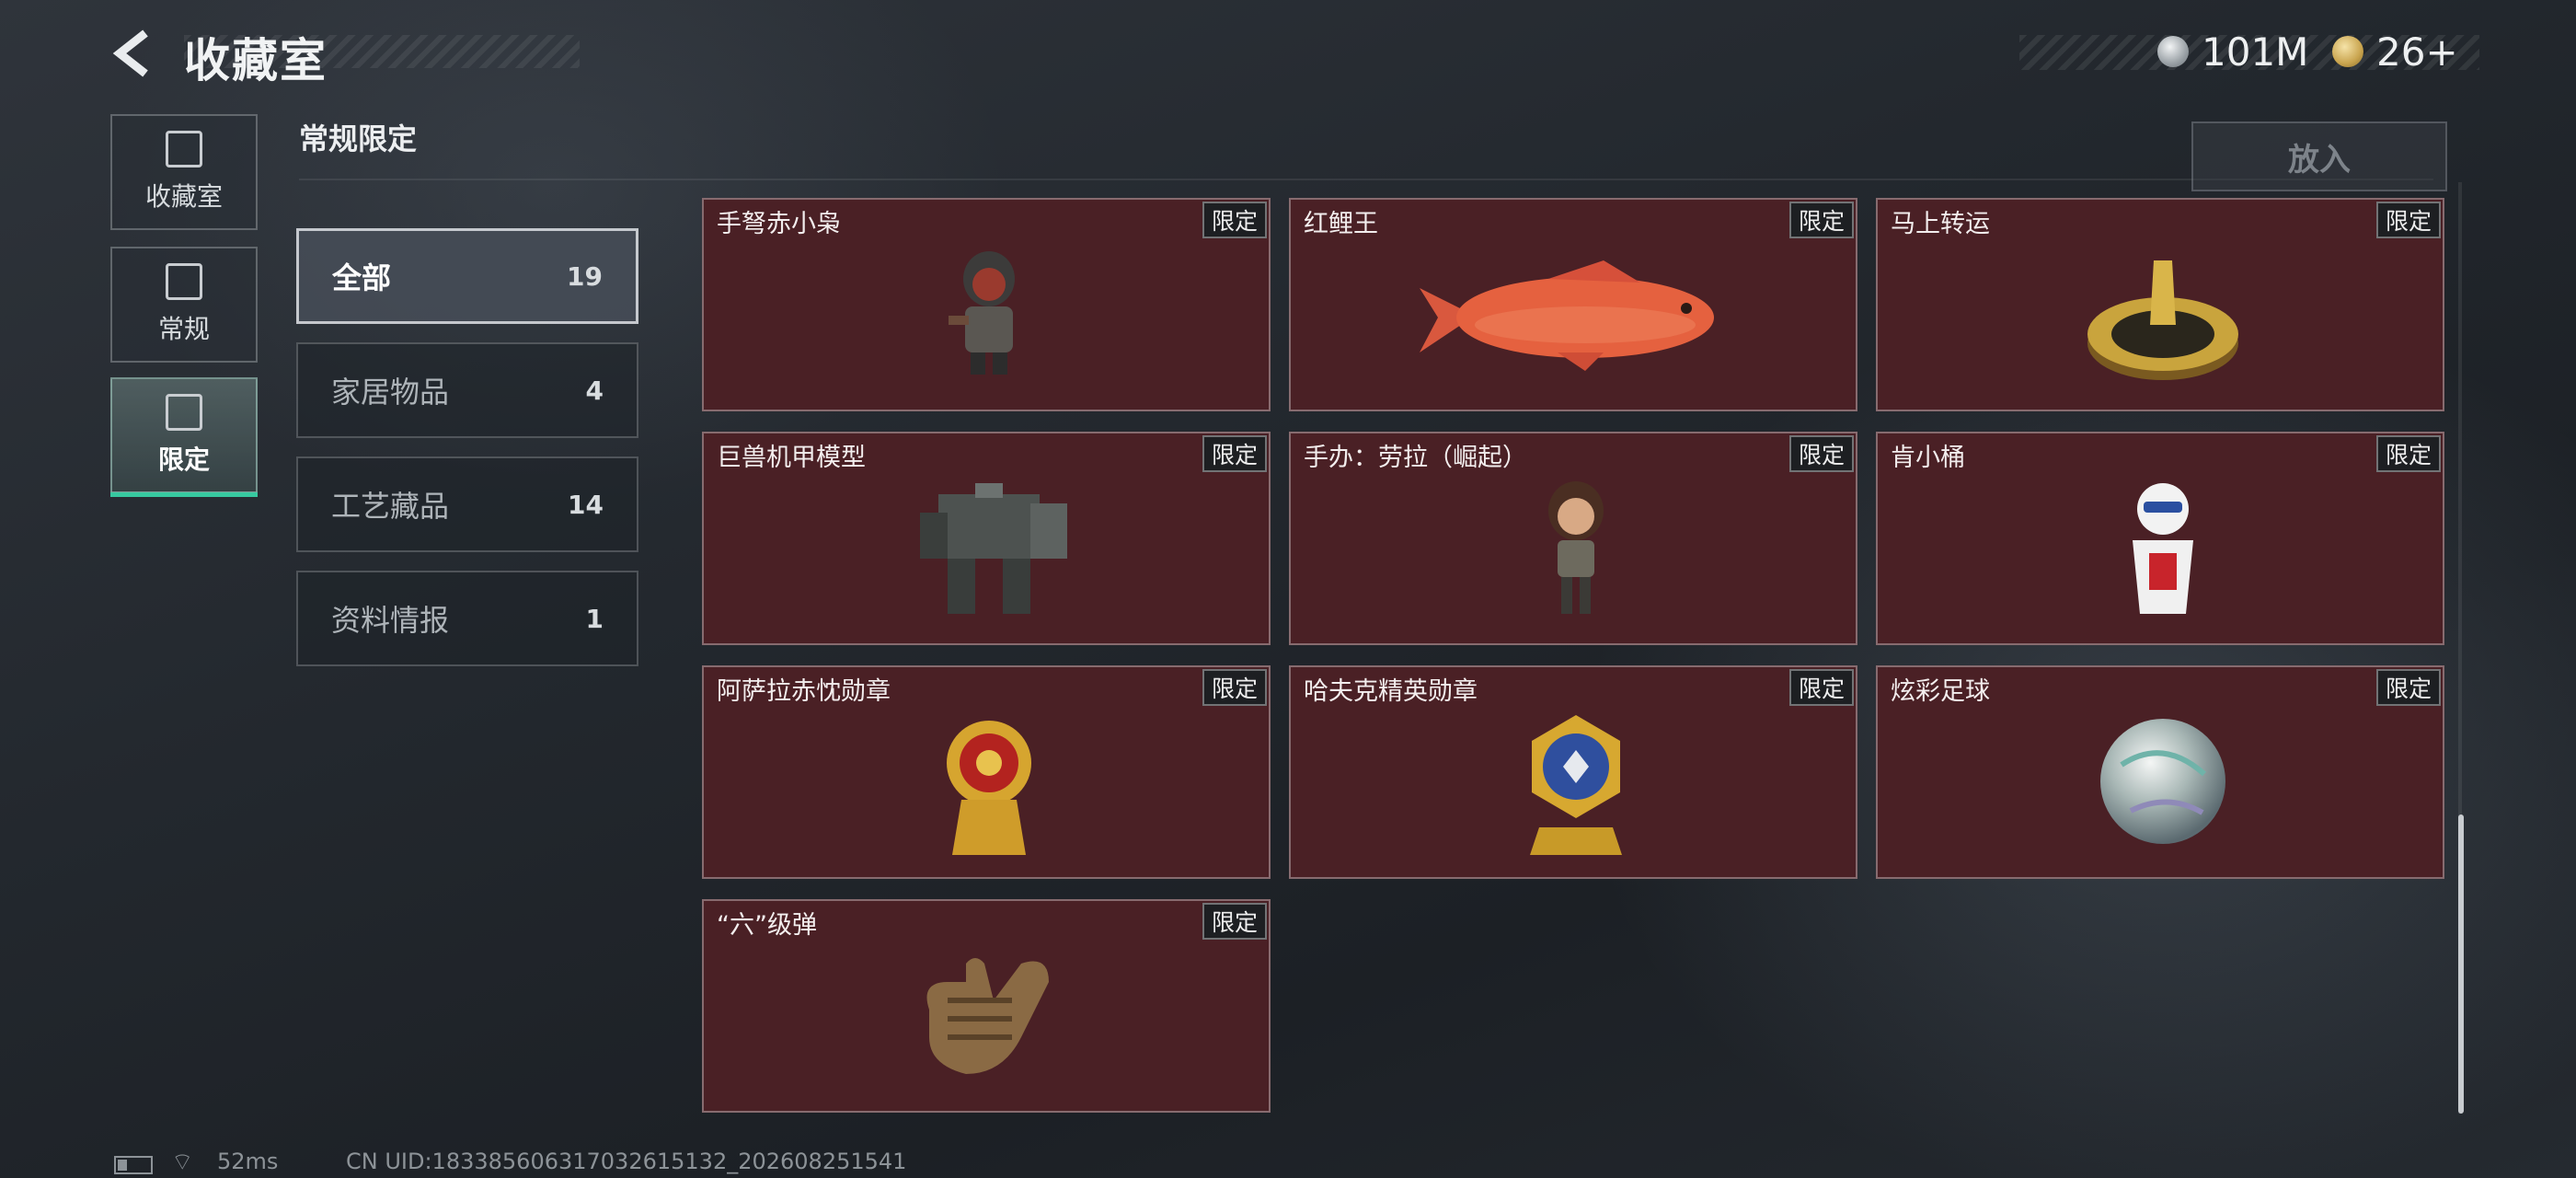 The image size is (2576, 1178). Describe the element at coordinates (183, 196) in the screenshot. I see `rail-item-label: 收藏室` at that location.